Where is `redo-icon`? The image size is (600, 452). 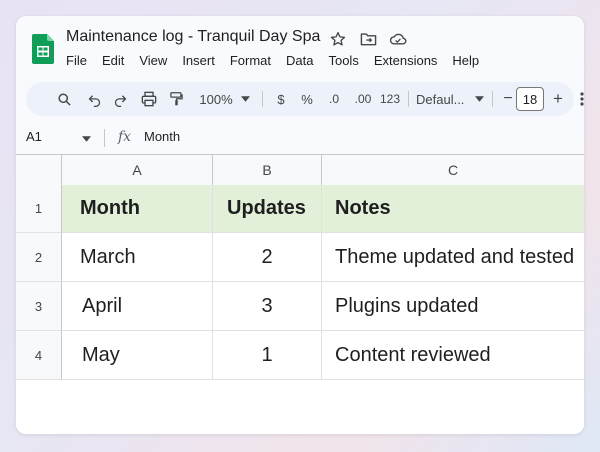 redo-icon is located at coordinates (120, 99).